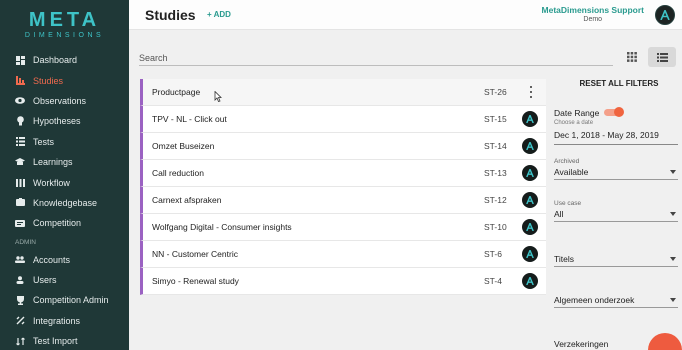 The image size is (682, 350). What do you see at coordinates (571, 172) in the screenshot?
I see `select-value: Available` at bounding box center [571, 172].